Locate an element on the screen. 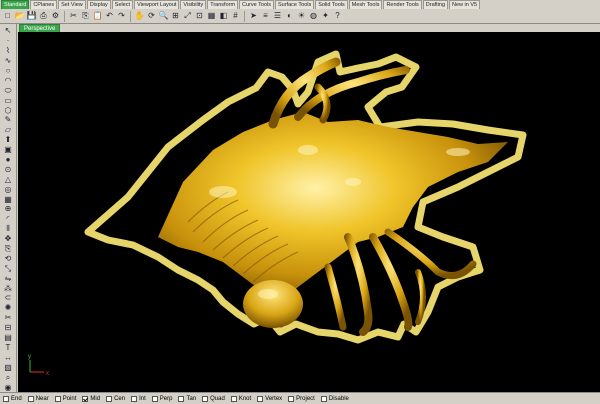 The height and width of the screenshot is (404, 600). osnap-near: Near is located at coordinates (38, 398).